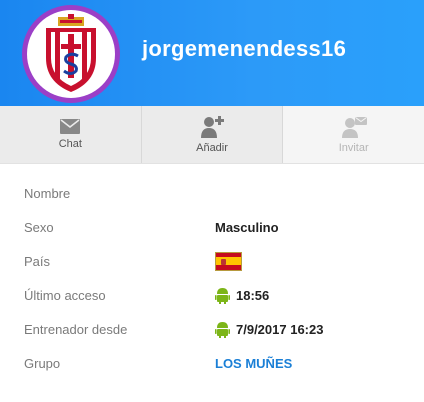  I want to click on row-pais: País, so click(212, 261).